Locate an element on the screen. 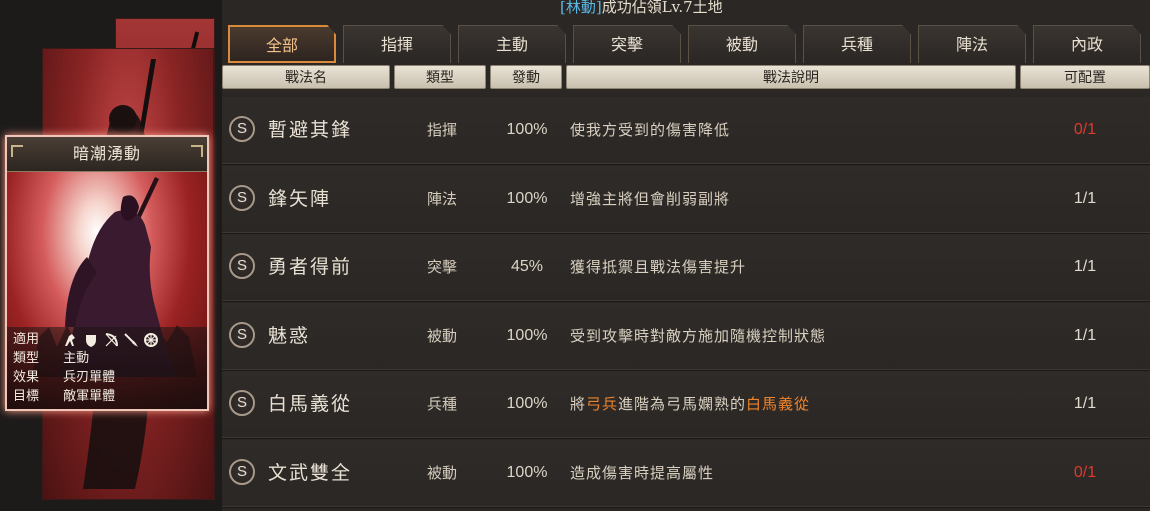  bow-icon is located at coordinates (112, 339).